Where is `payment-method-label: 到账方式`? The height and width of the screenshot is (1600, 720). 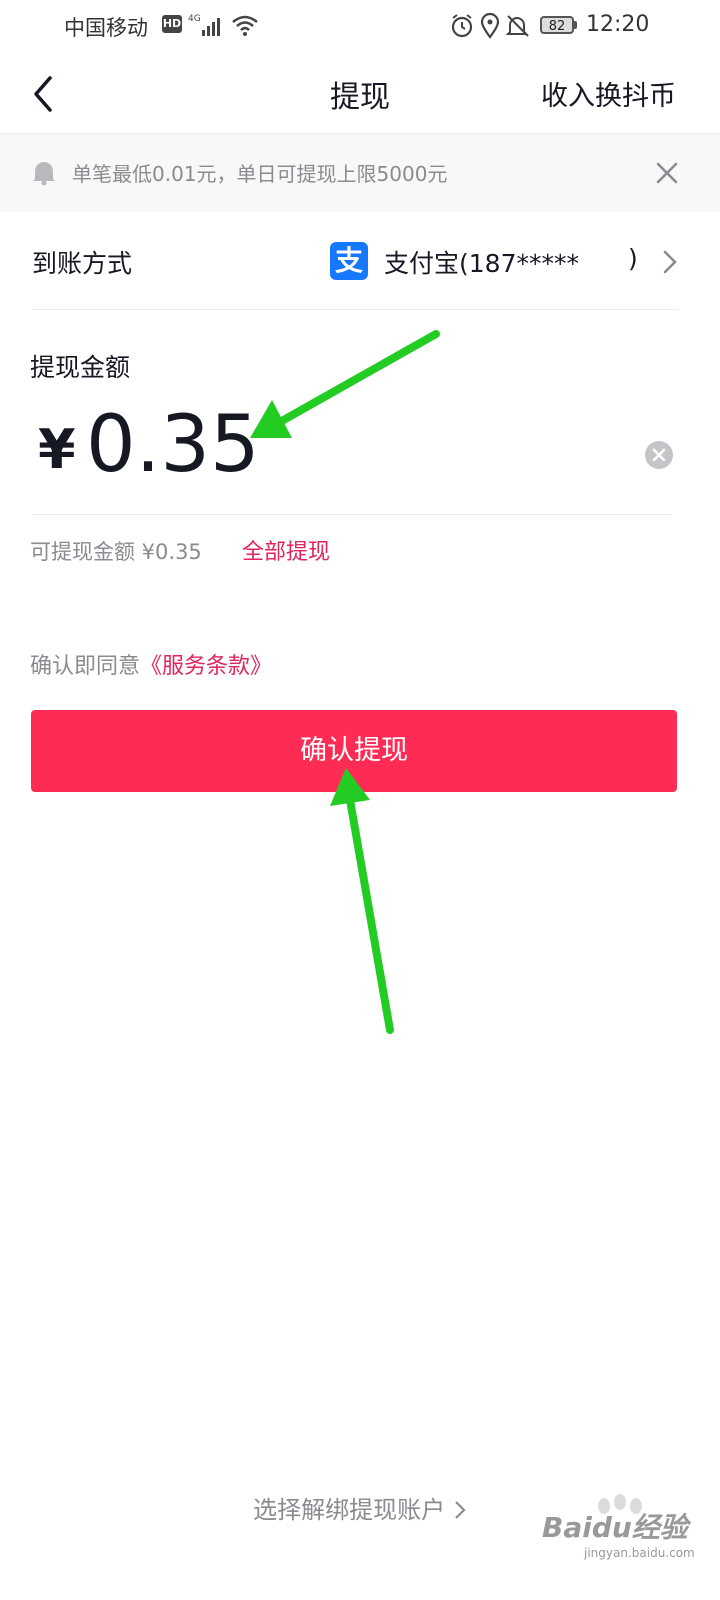 payment-method-label: 到账方式 is located at coordinates (82, 263).